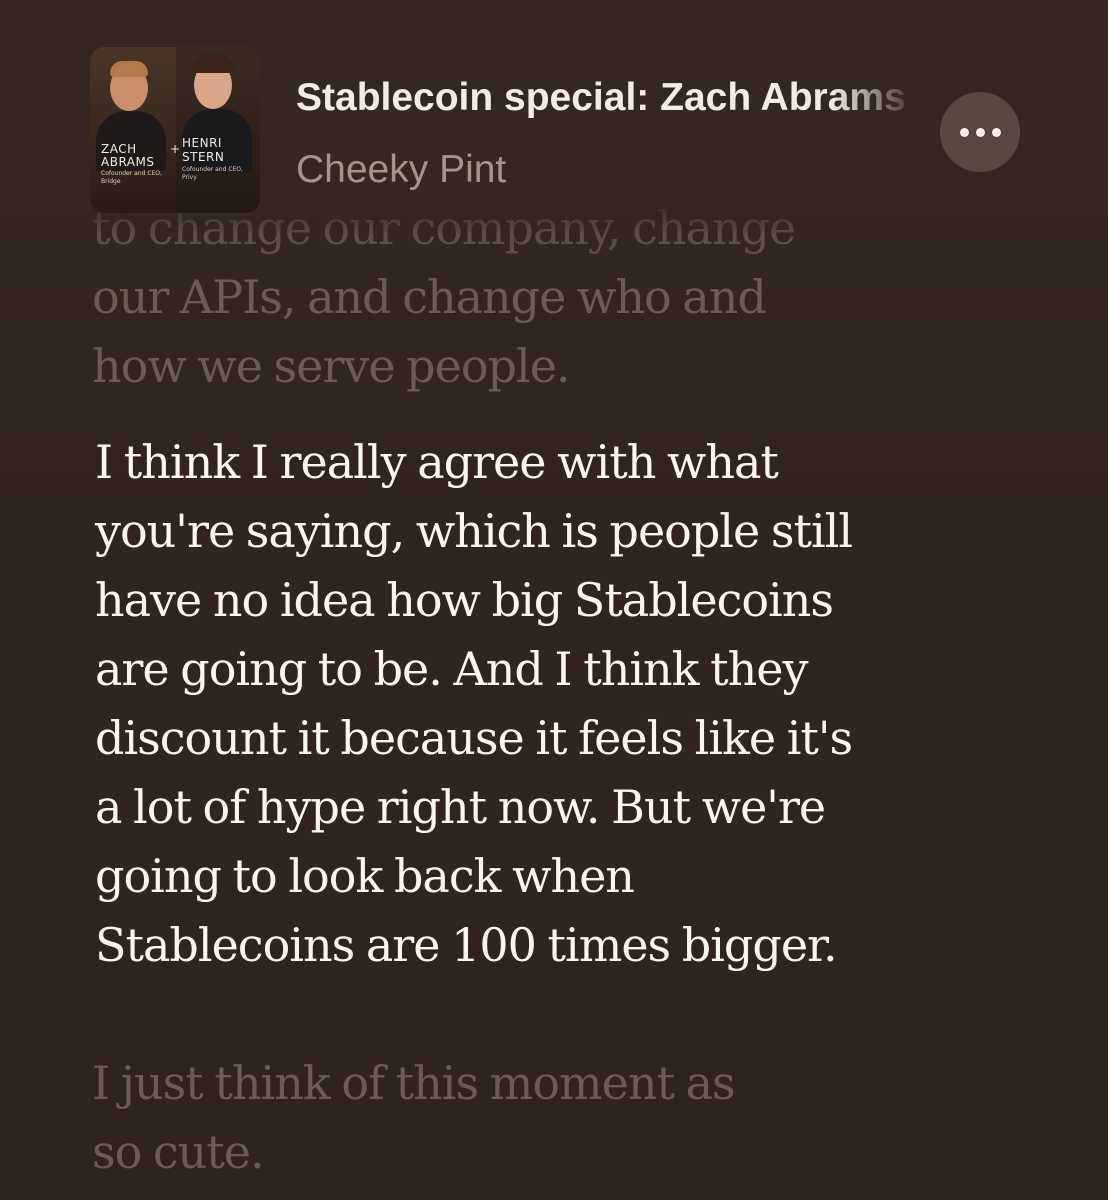 Image resolution: width=1108 pixels, height=1200 pixels. I want to click on artwork-plus: +, so click(175, 149).